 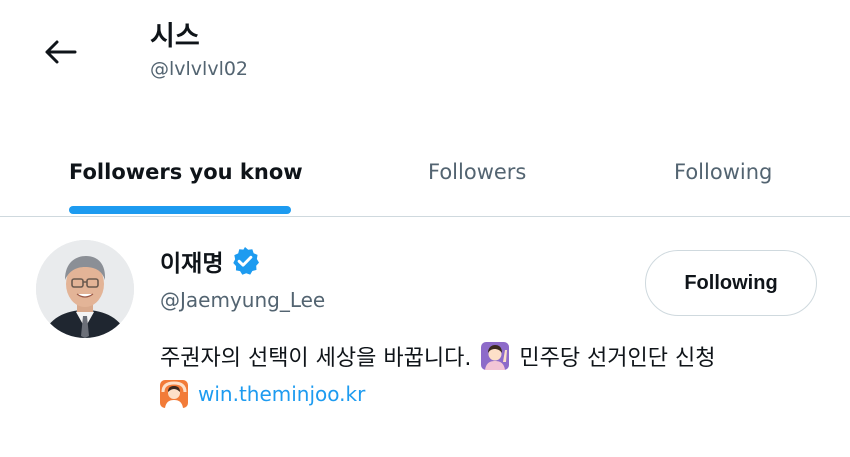 What do you see at coordinates (723, 172) in the screenshot?
I see `tab-following: Following` at bounding box center [723, 172].